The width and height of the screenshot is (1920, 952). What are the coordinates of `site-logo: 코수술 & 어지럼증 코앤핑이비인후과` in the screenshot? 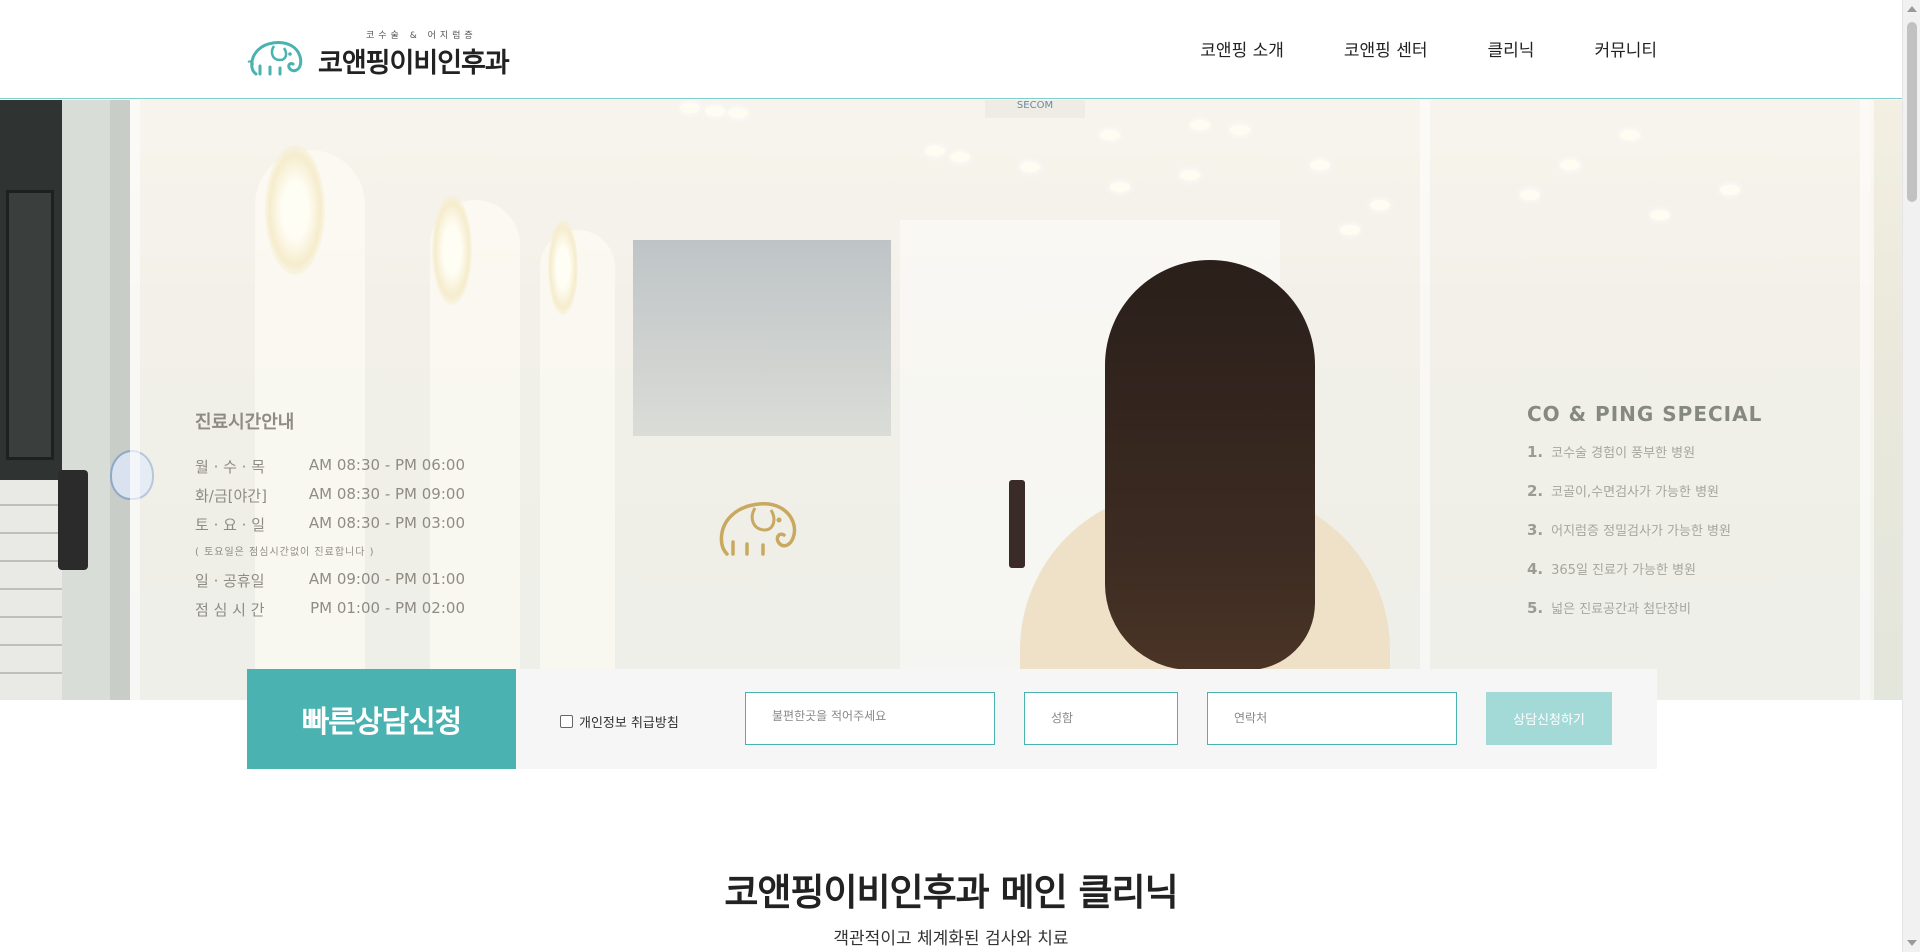 It's located at (386, 53).